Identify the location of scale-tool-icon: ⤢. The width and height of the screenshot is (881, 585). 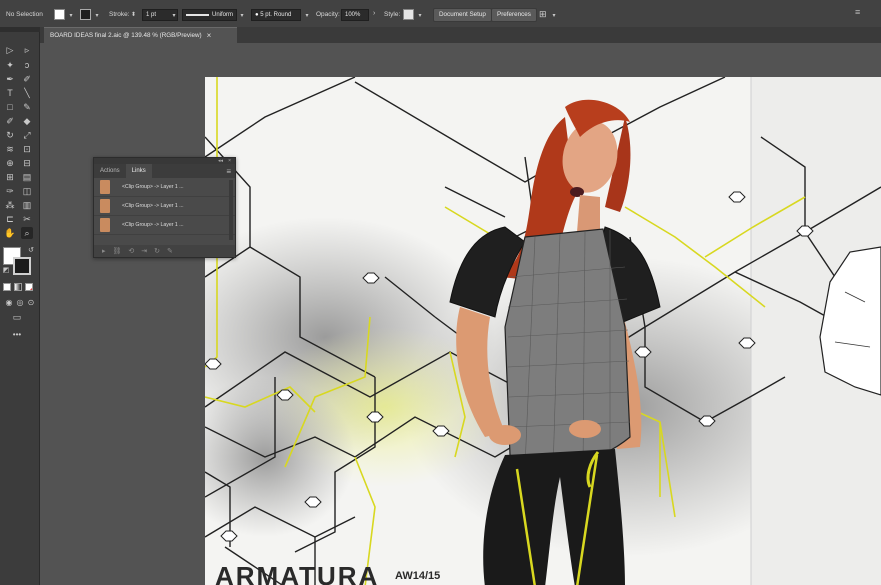
(27, 135).